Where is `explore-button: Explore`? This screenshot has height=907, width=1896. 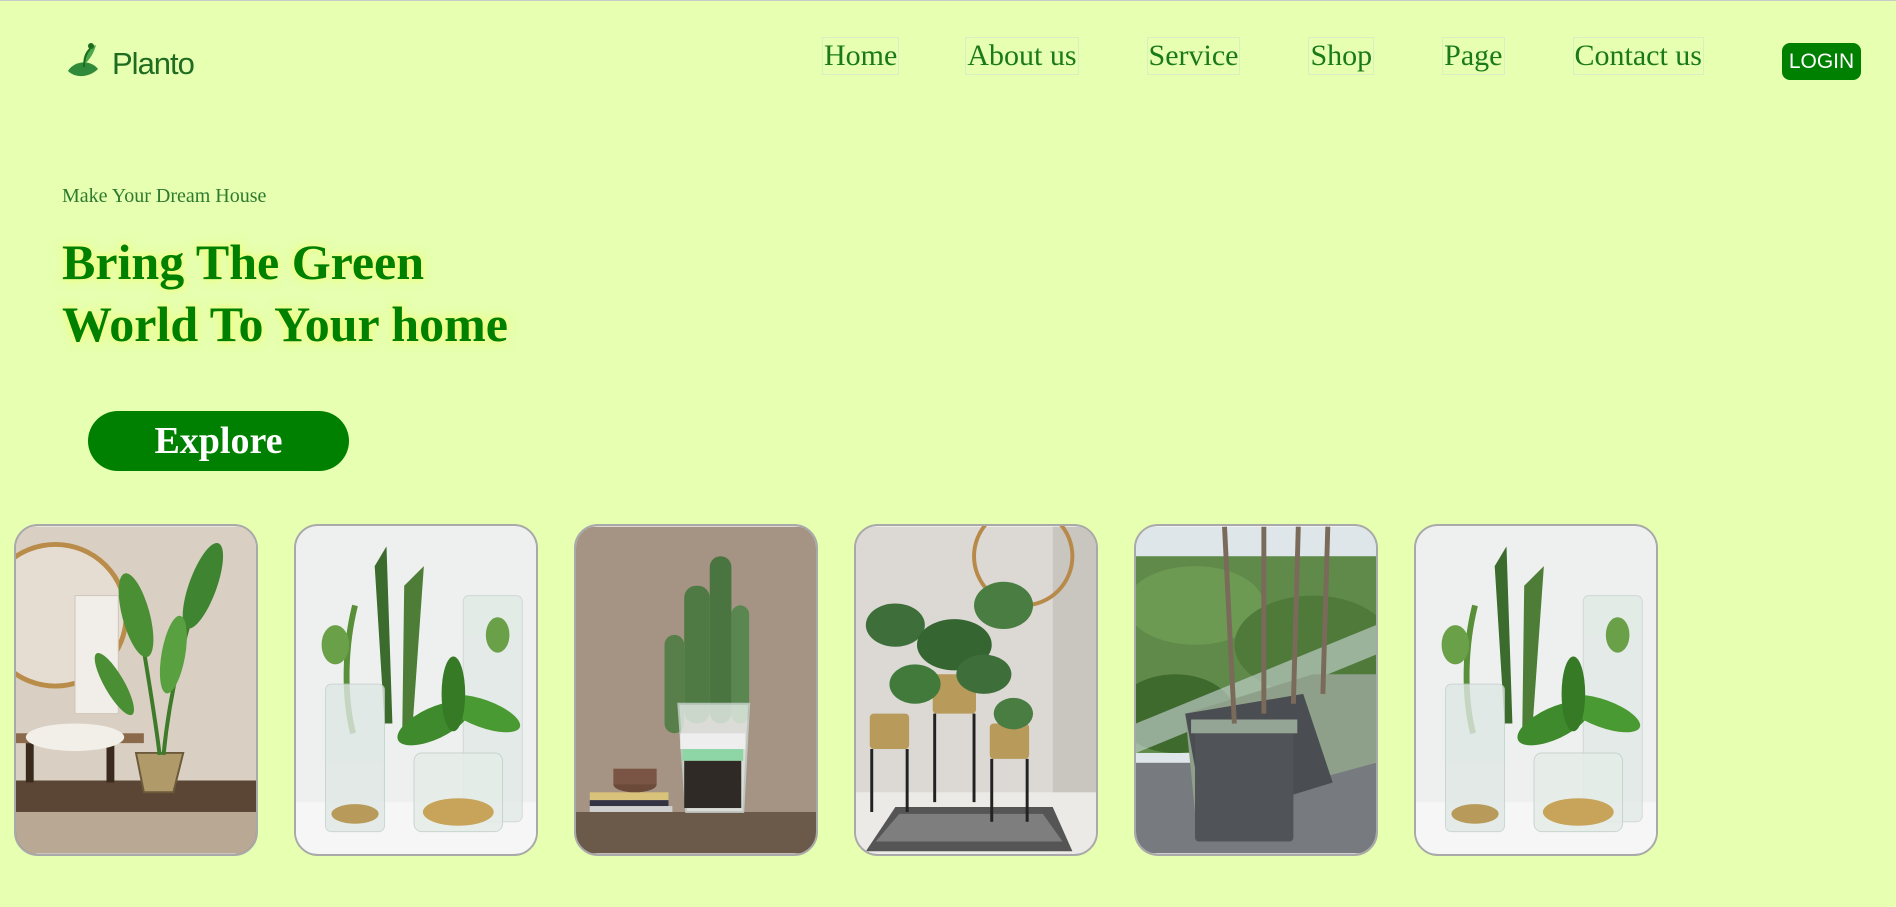
explore-button: Explore is located at coordinates (218, 441).